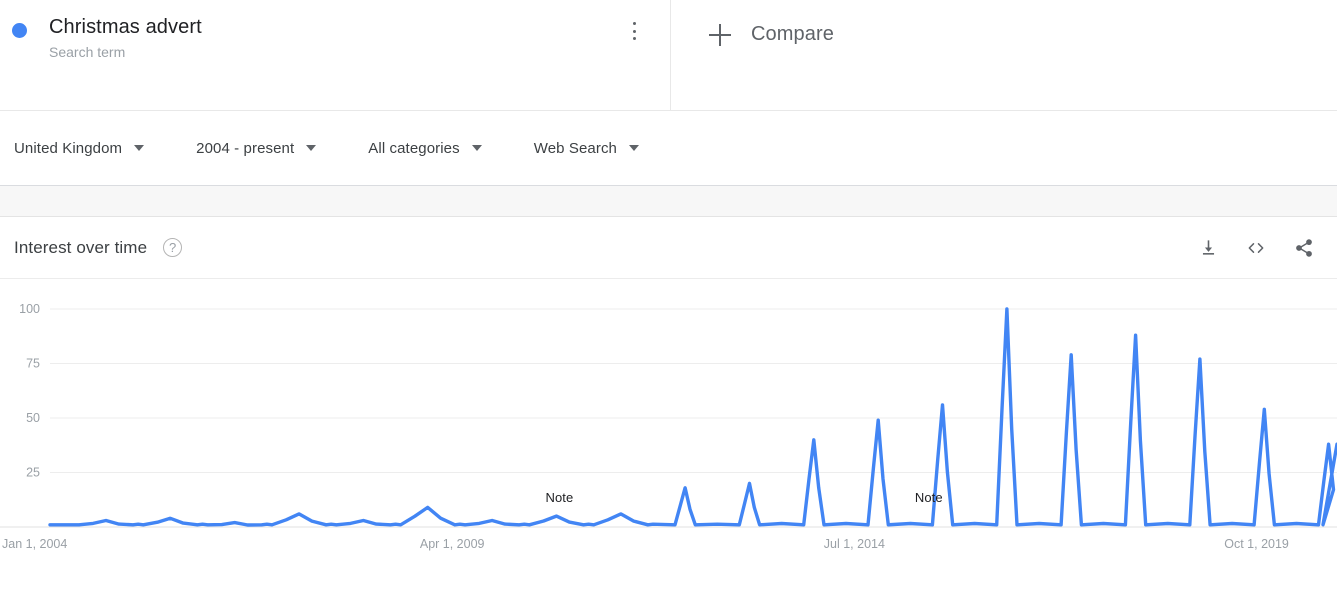  What do you see at coordinates (68, 148) in the screenshot?
I see `filter-location-label: United Kingdom` at bounding box center [68, 148].